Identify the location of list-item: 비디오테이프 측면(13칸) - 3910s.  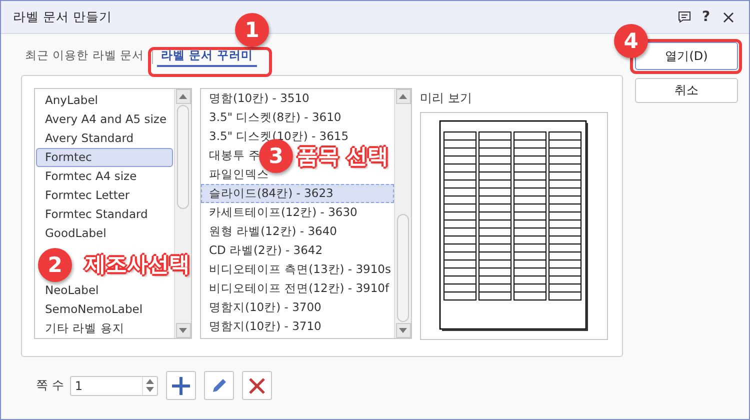
(297, 269).